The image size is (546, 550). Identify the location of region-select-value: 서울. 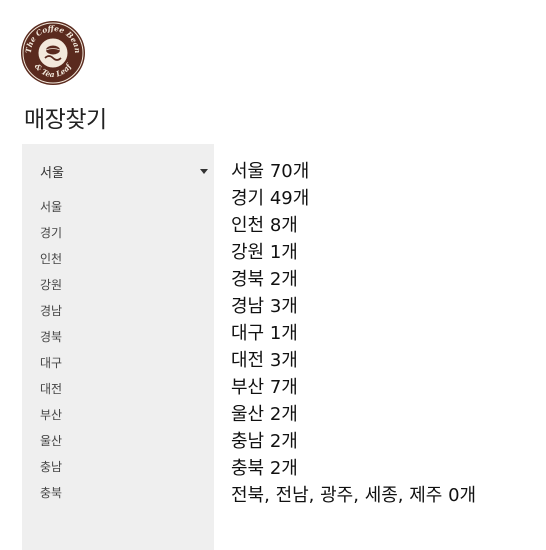
(52, 173).